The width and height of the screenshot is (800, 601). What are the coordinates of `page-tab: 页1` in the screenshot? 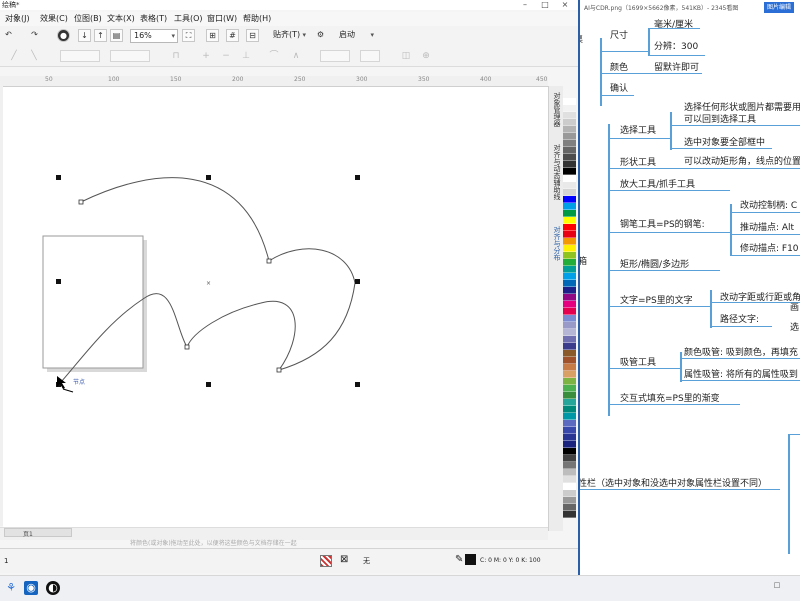 It's located at (38, 533).